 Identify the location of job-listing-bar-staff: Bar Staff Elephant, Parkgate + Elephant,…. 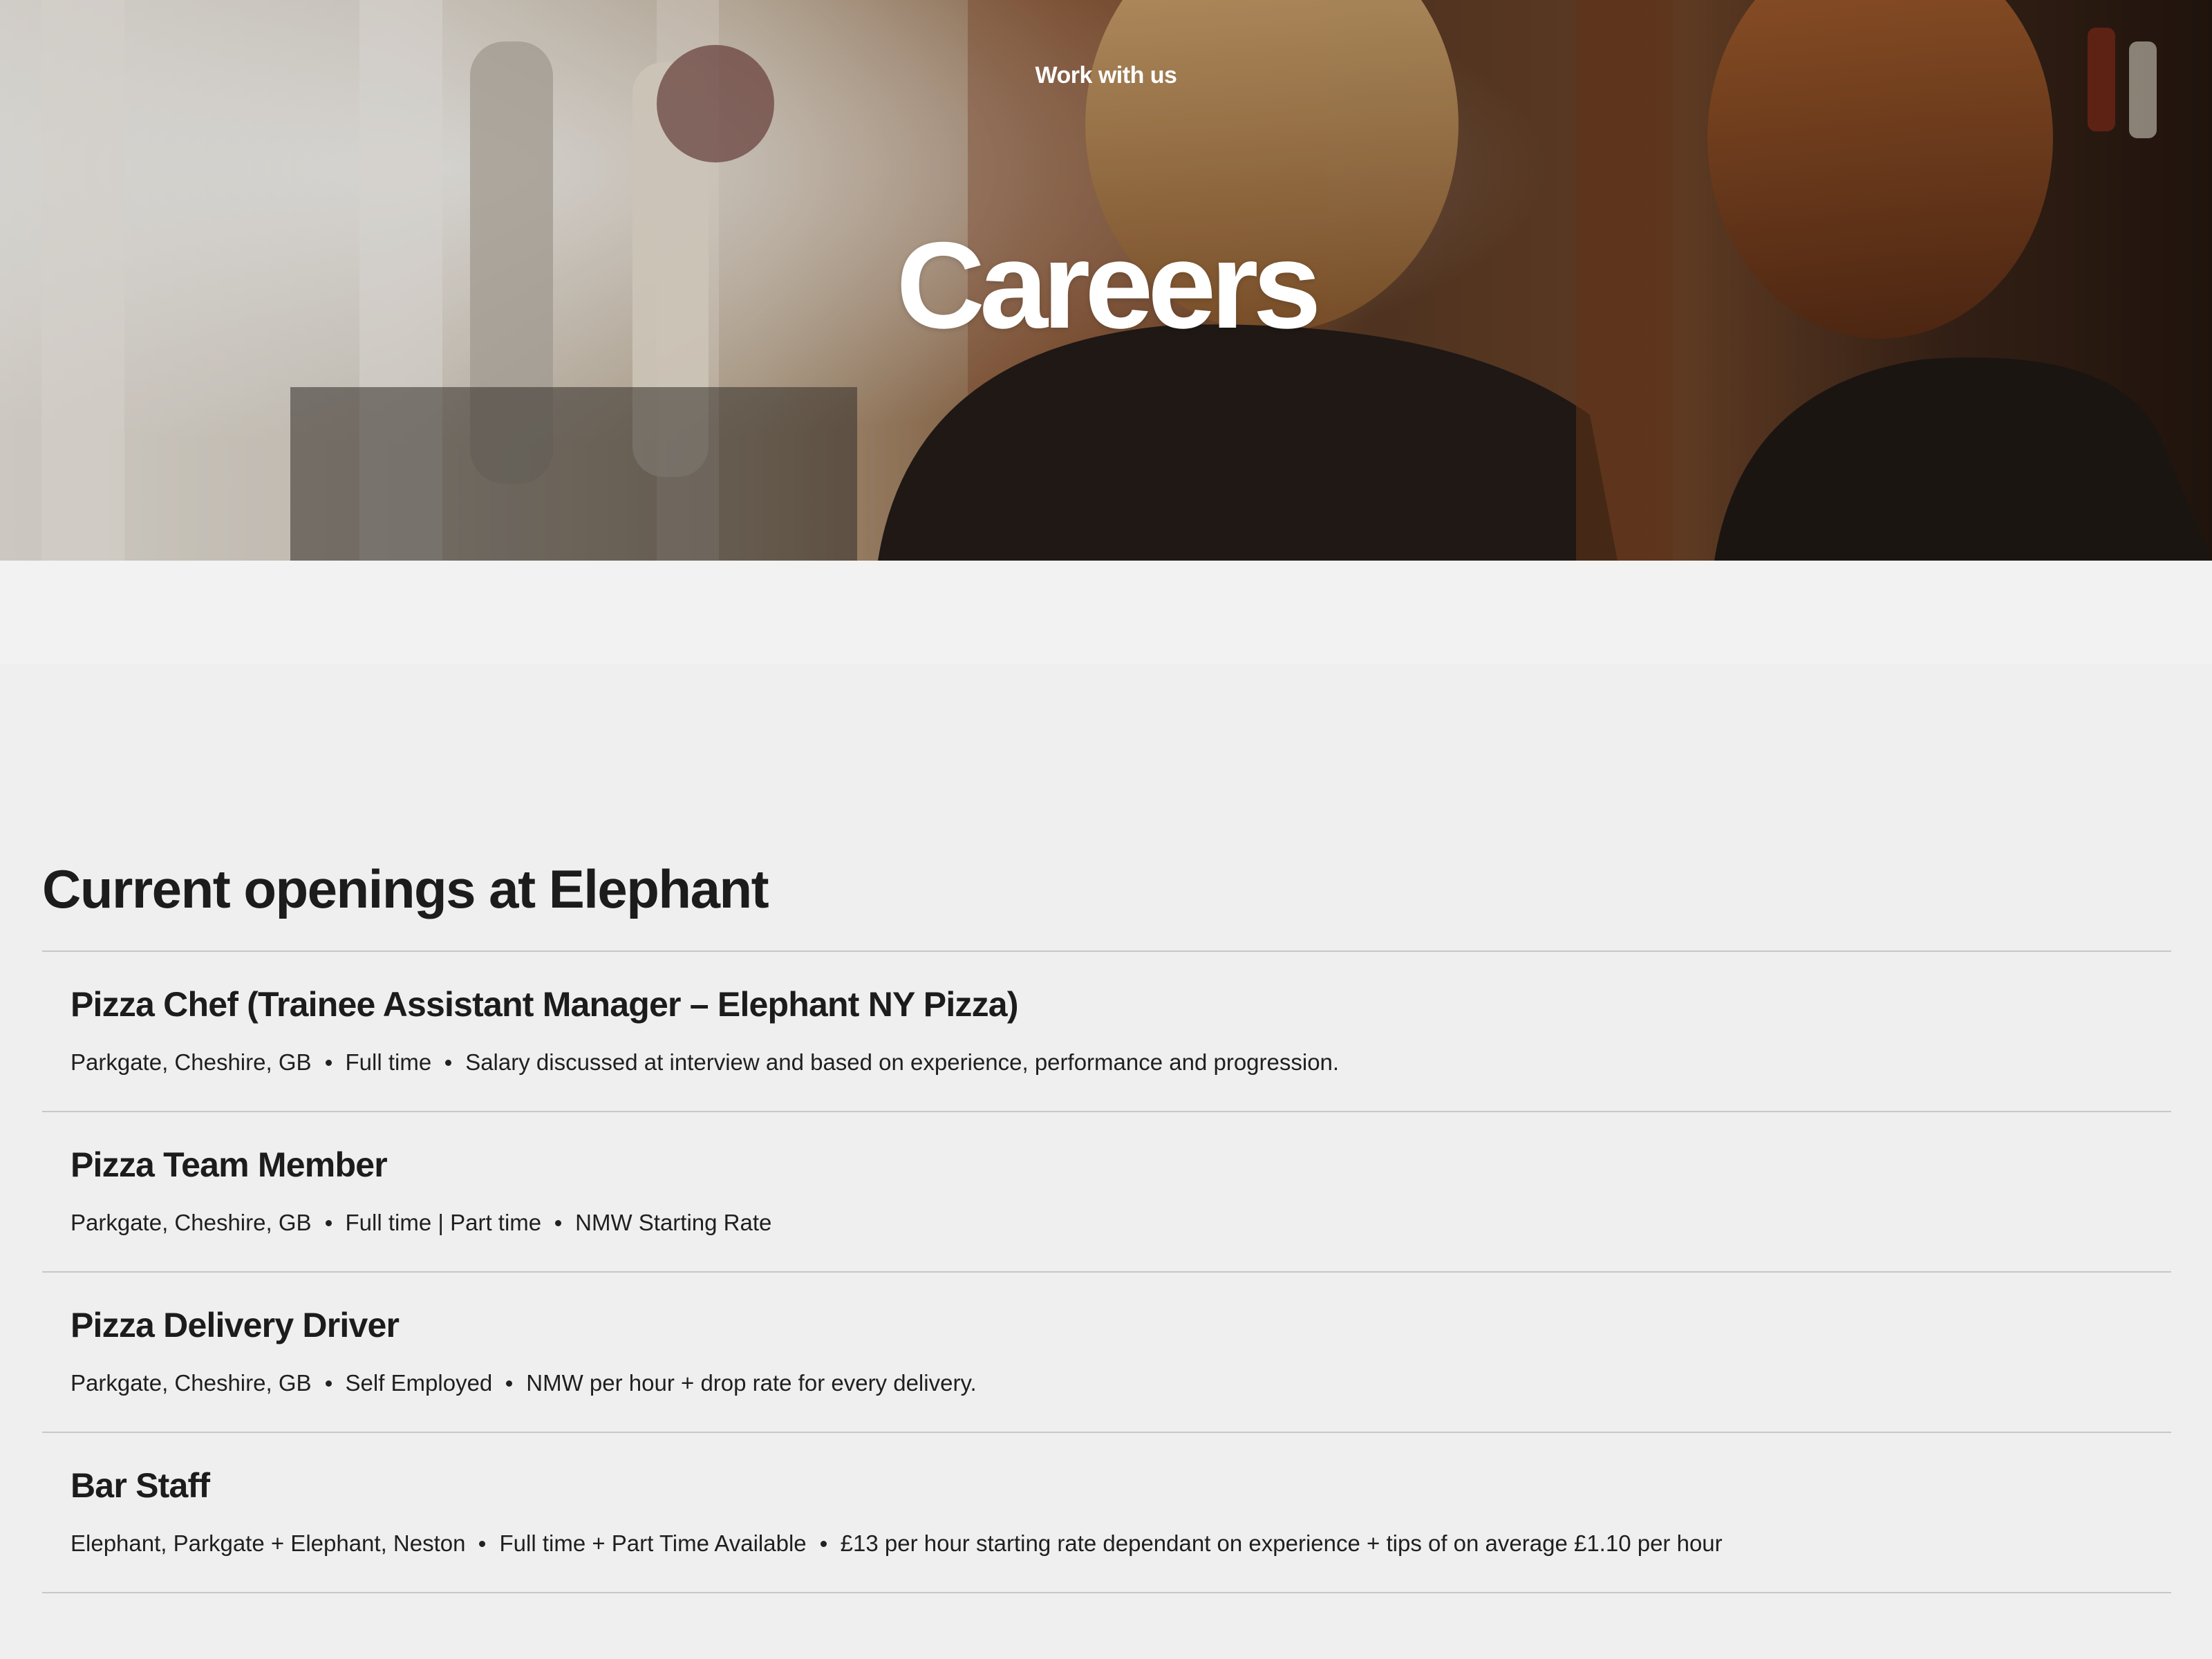
(1106, 1513).